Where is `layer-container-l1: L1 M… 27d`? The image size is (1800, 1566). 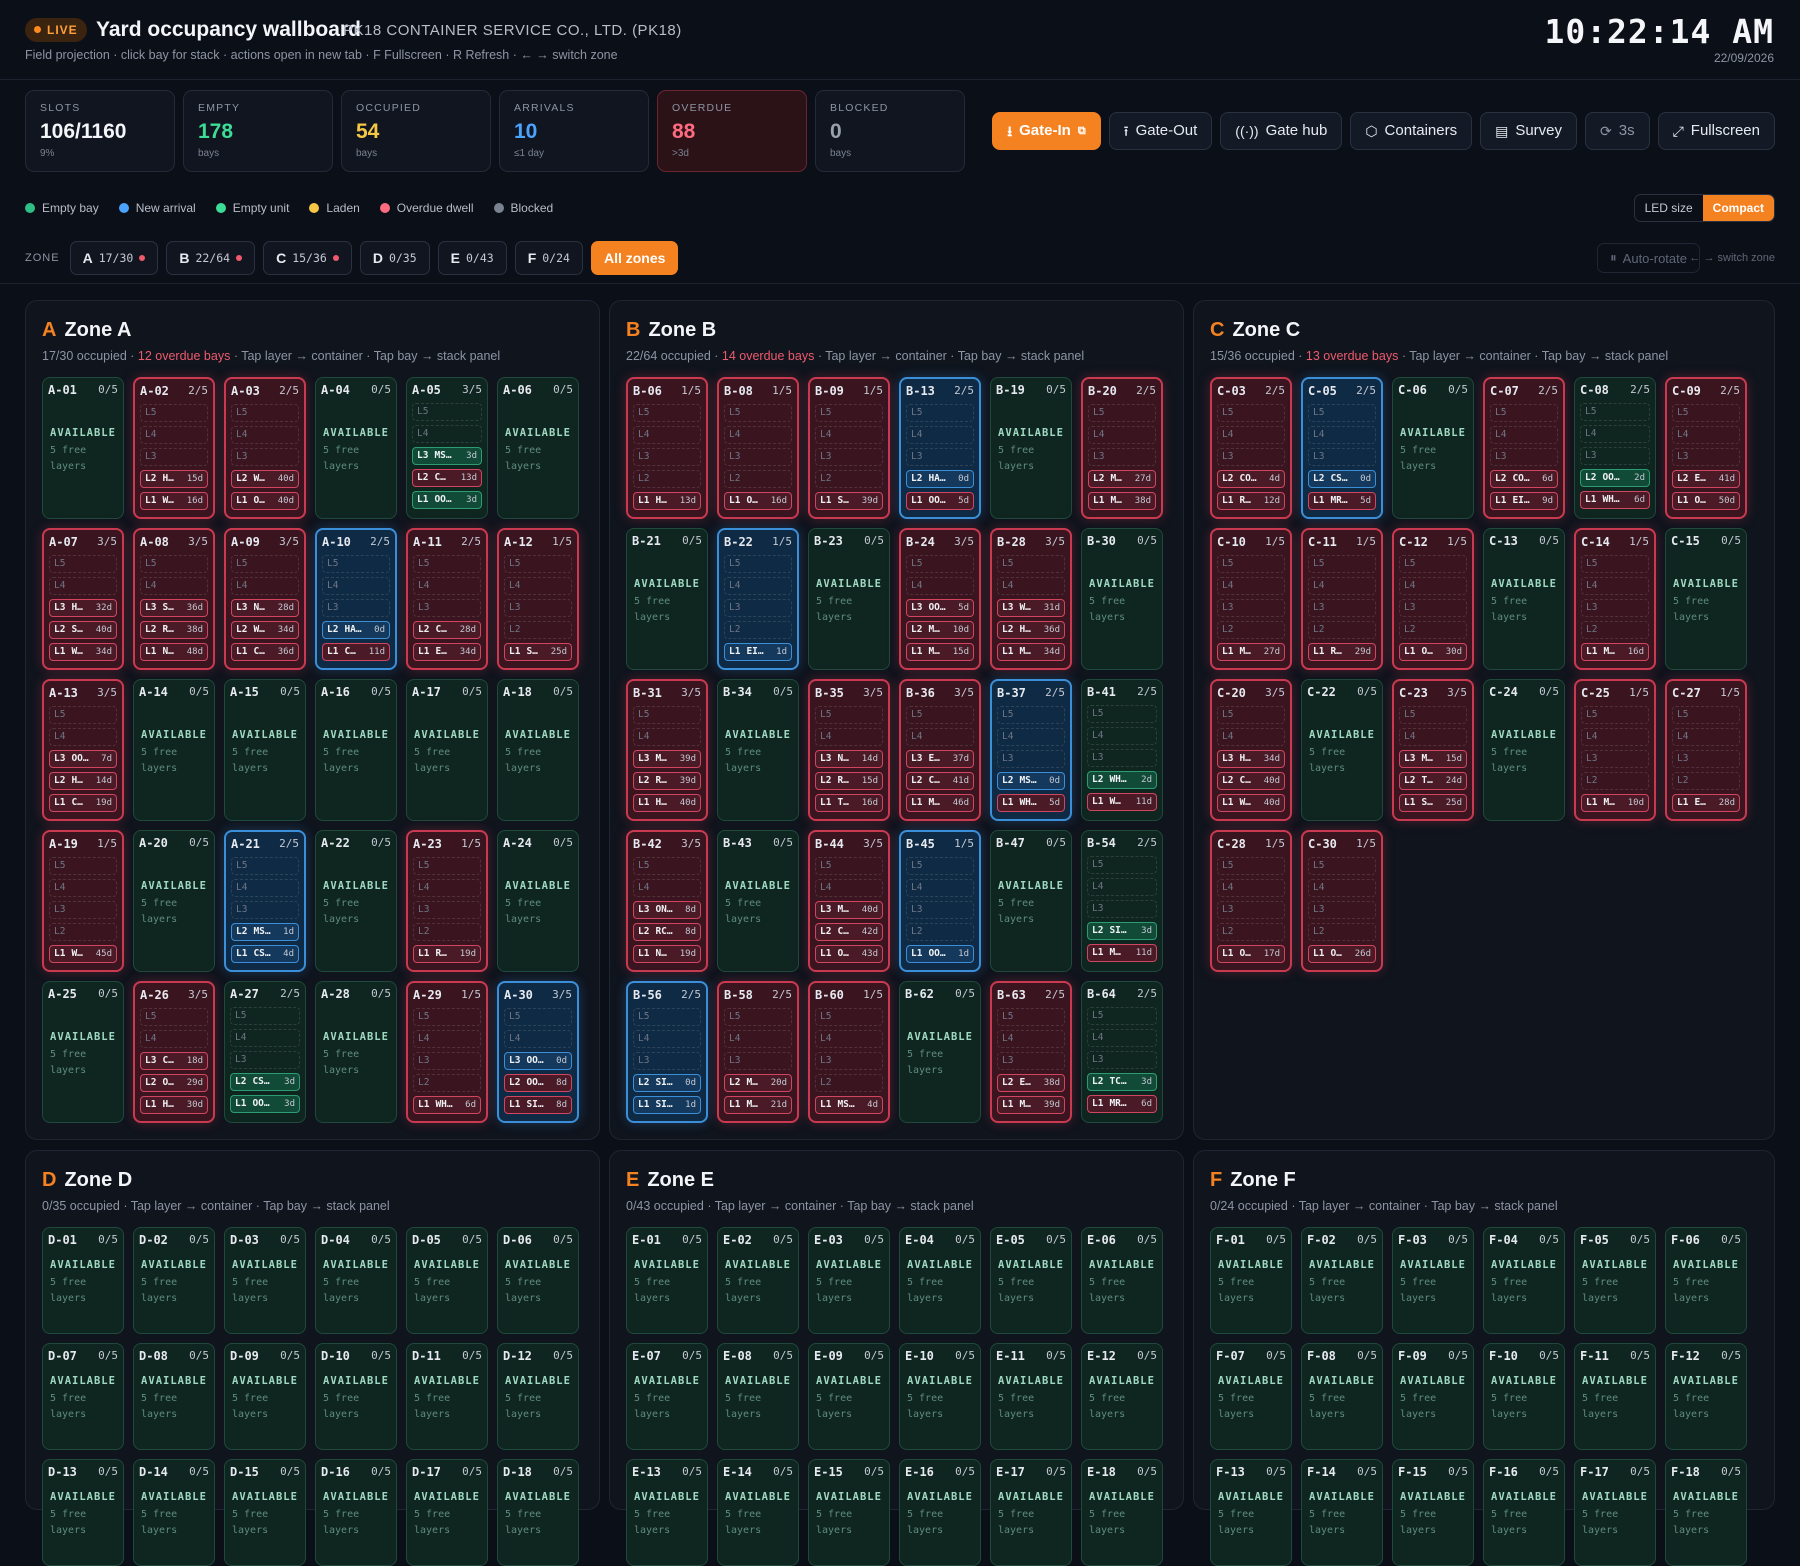 layer-container-l1: L1 M… 27d is located at coordinates (1251, 652).